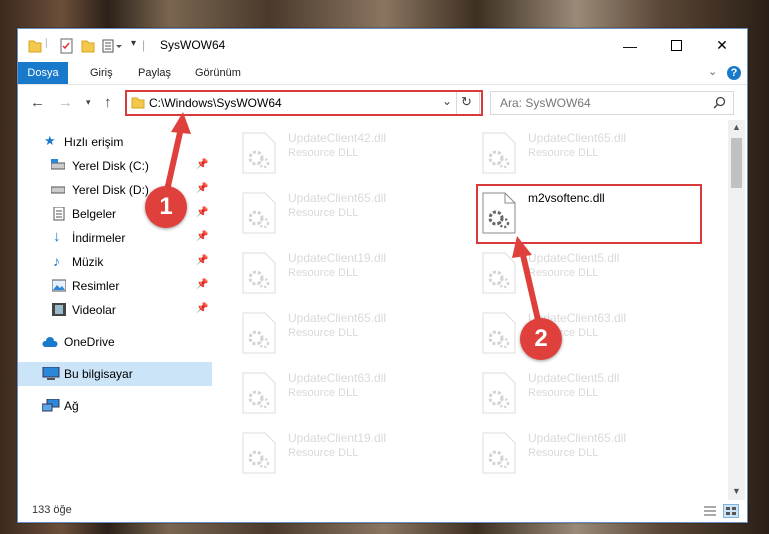 This screenshot has height=534, width=769. I want to click on arrow-2-shaft, so click(530, 287).